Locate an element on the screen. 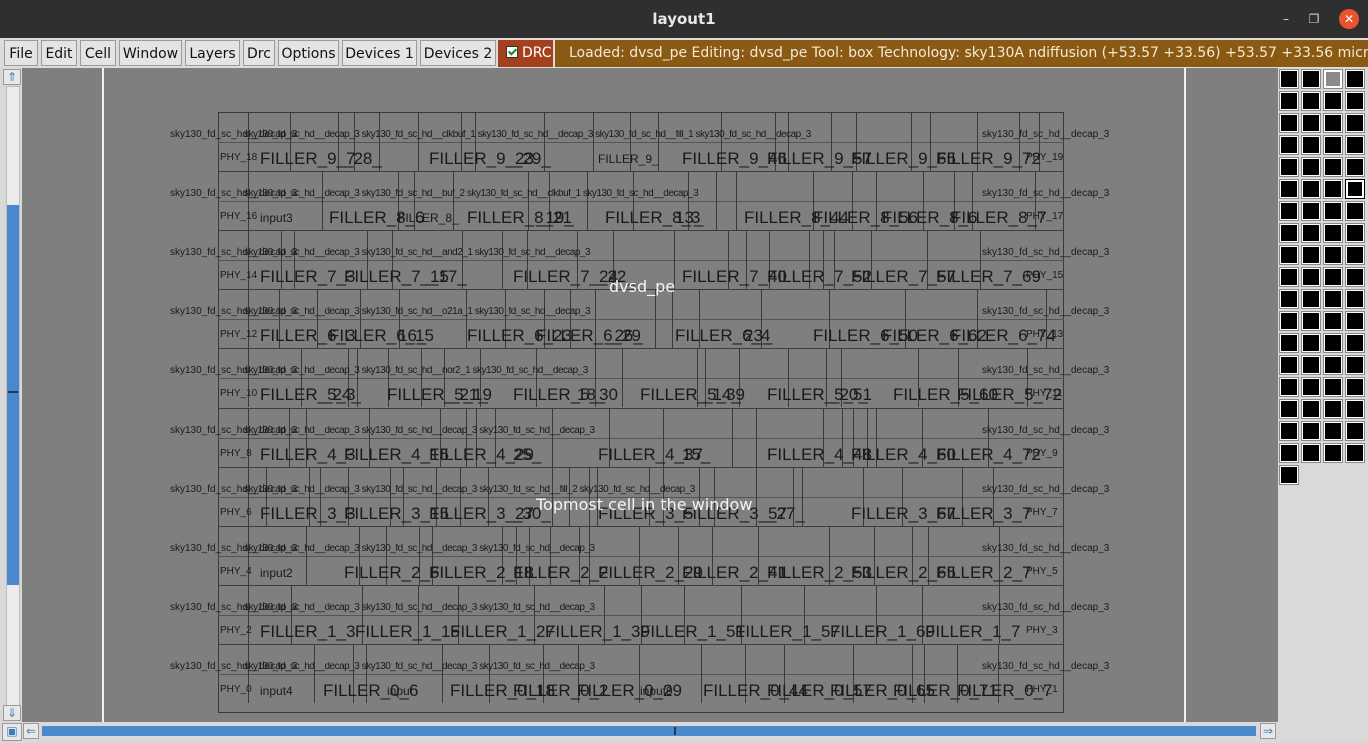 Image resolution: width=1368 pixels, height=743 pixels. menu-edit: Edit is located at coordinates (59, 53).